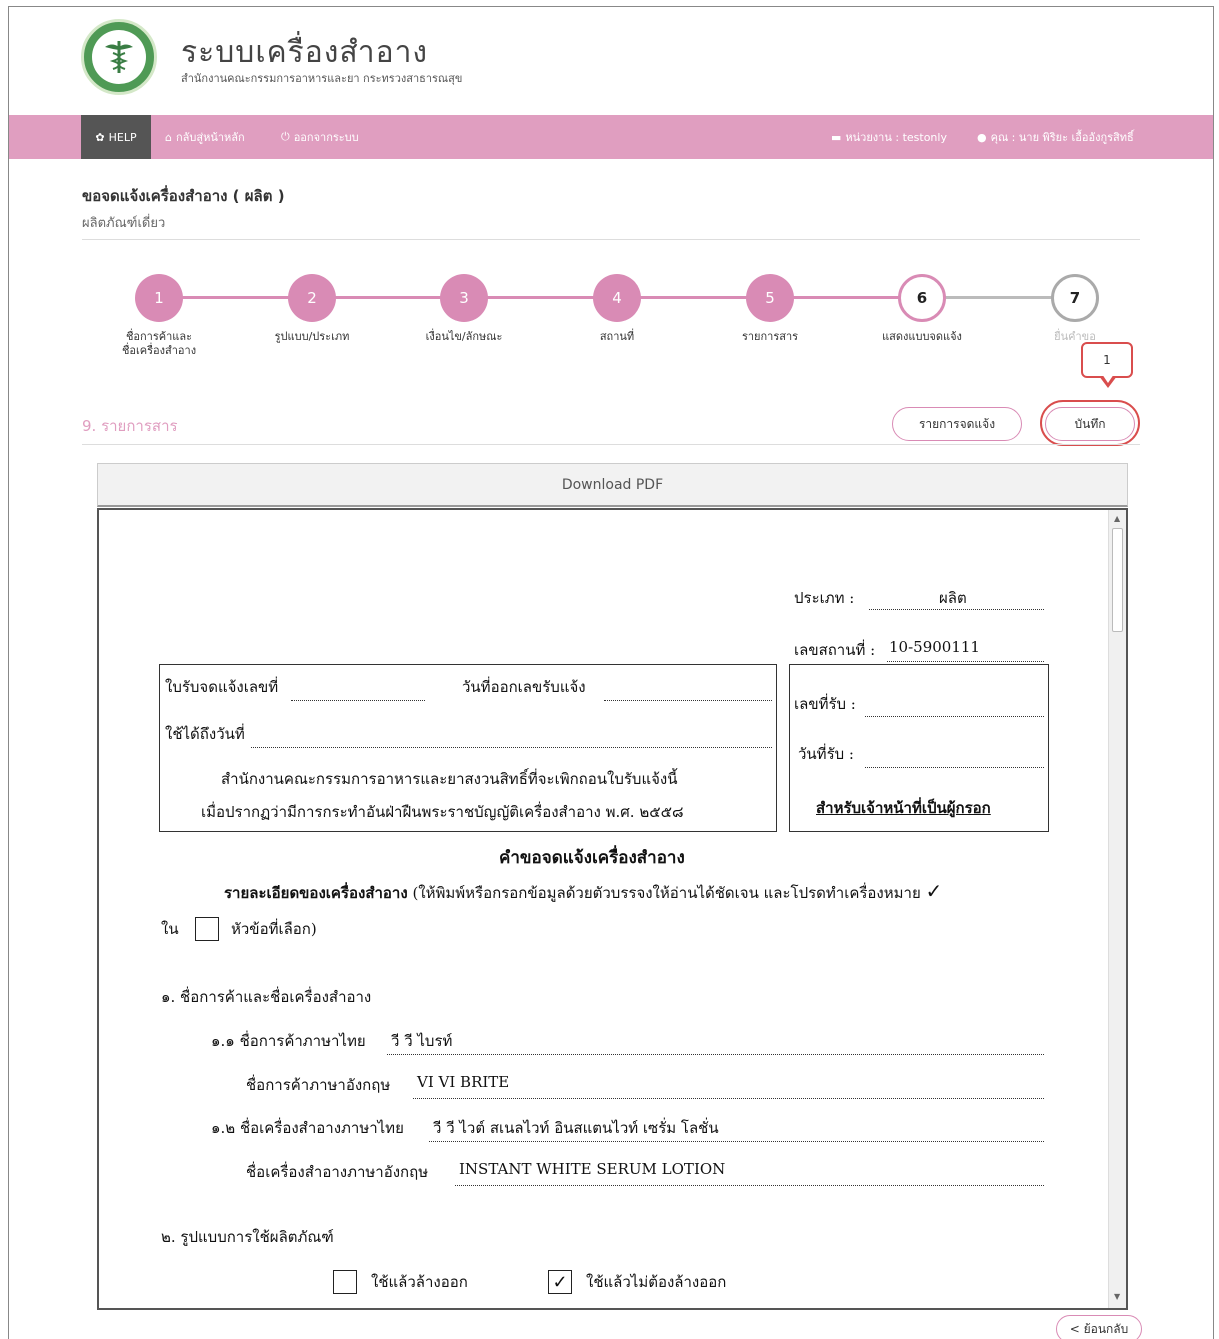 The width and height of the screenshot is (1219, 1339). I want to click on issue-date-line, so click(688, 700).